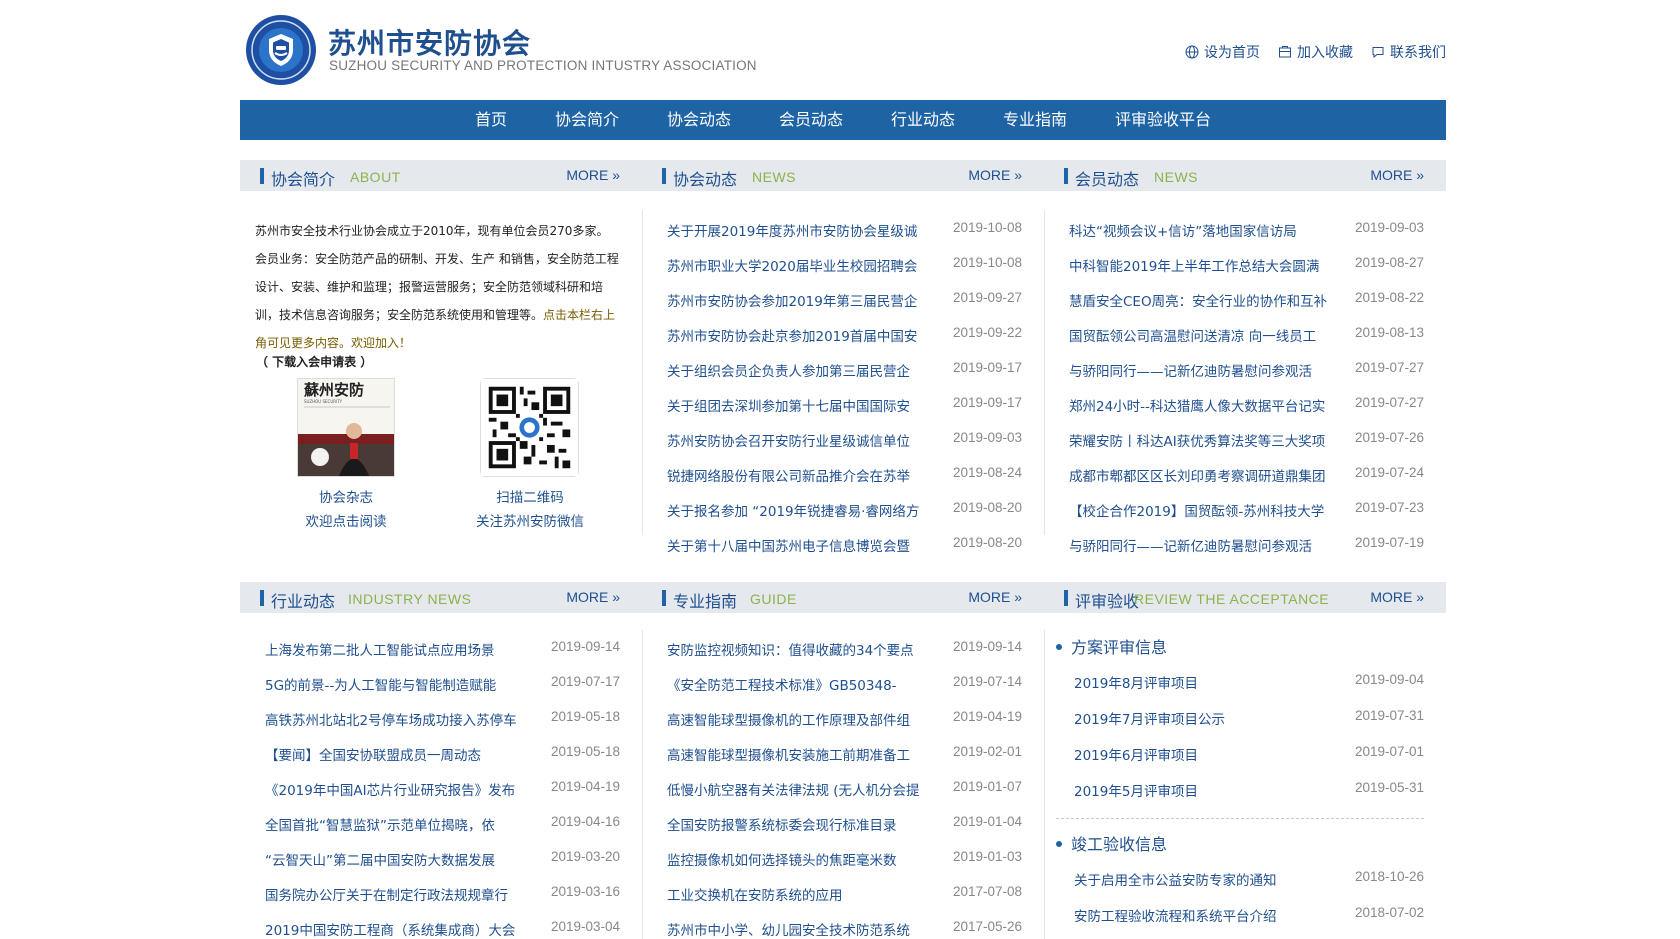  Describe the element at coordinates (844, 901) in the screenshot. I see `guide-item: 工业交换机在安防系统的应用 2017-07-08` at that location.